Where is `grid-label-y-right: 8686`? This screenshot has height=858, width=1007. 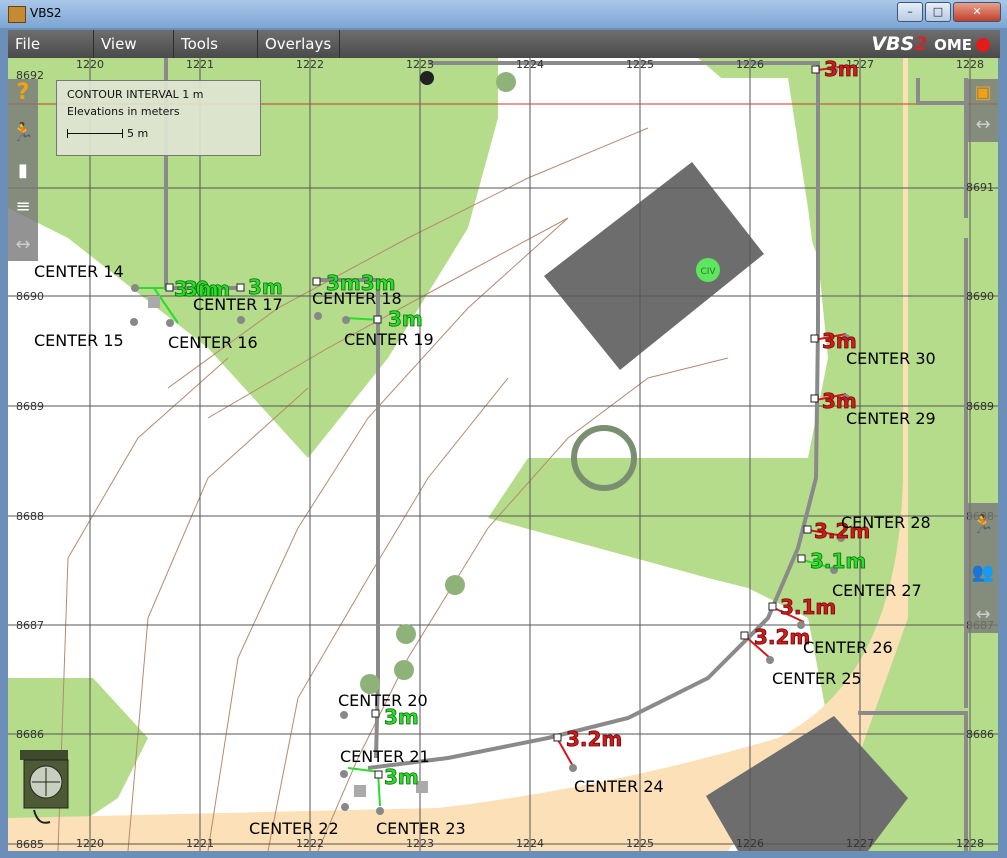
grid-label-y-right: 8686 is located at coordinates (980, 734).